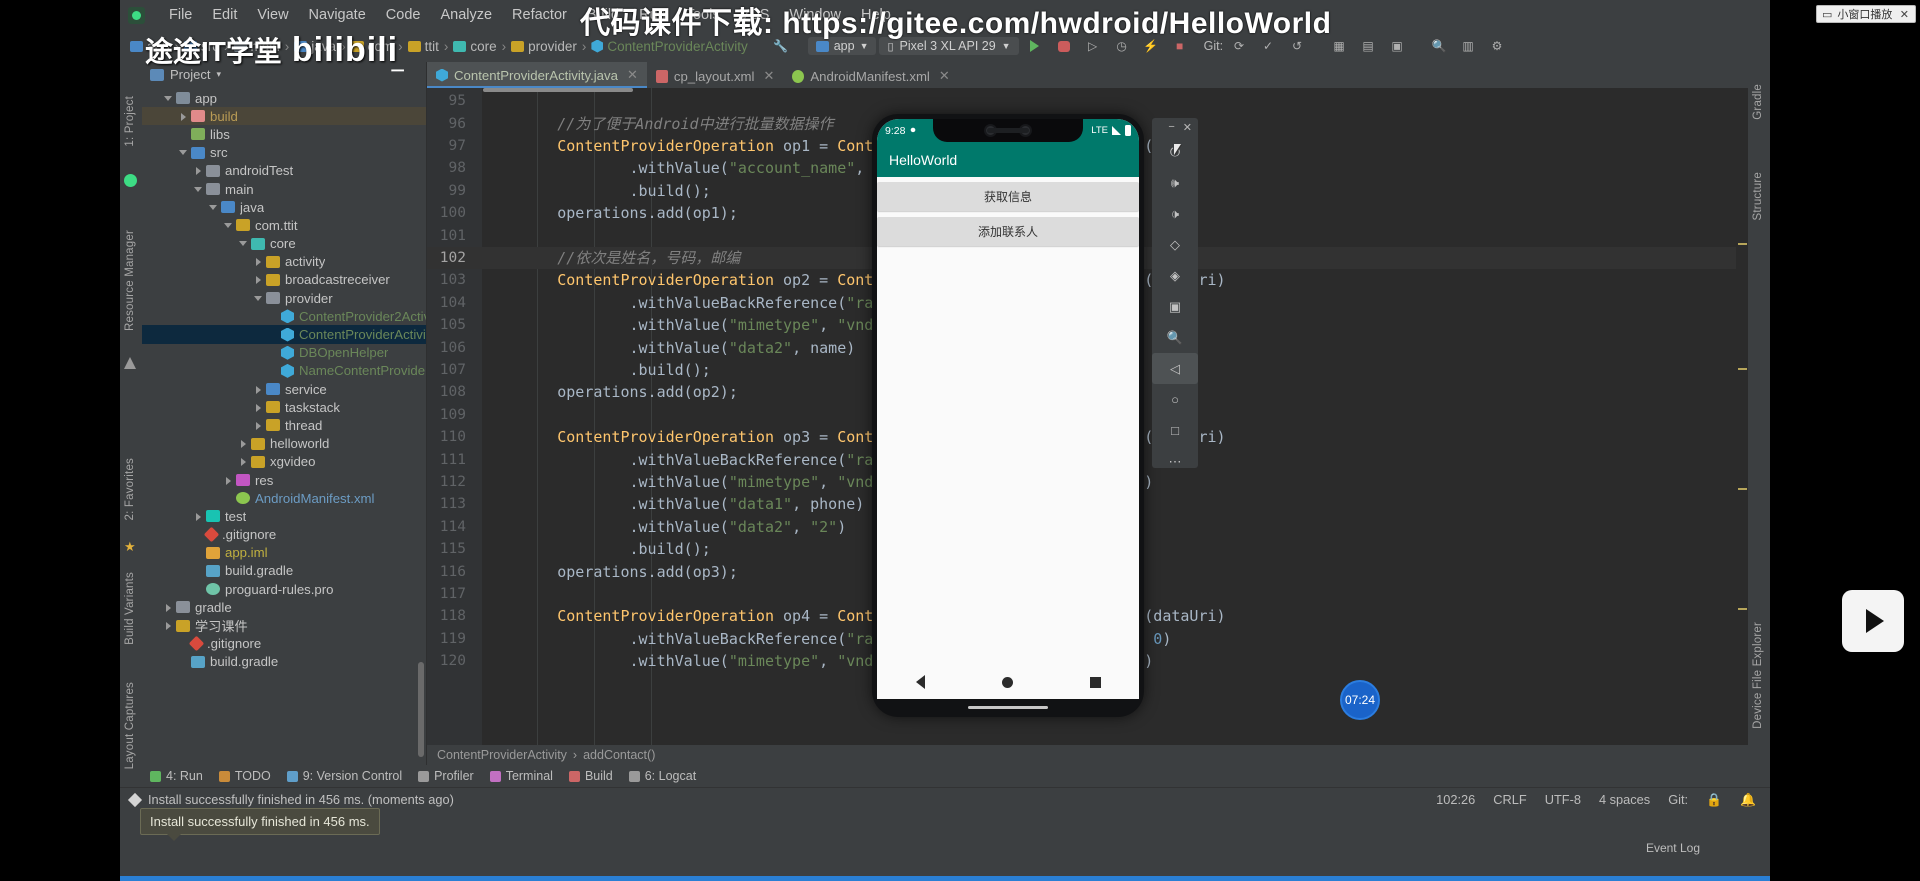  I want to click on breadcrumb-item-ttit: ttit, so click(423, 46).